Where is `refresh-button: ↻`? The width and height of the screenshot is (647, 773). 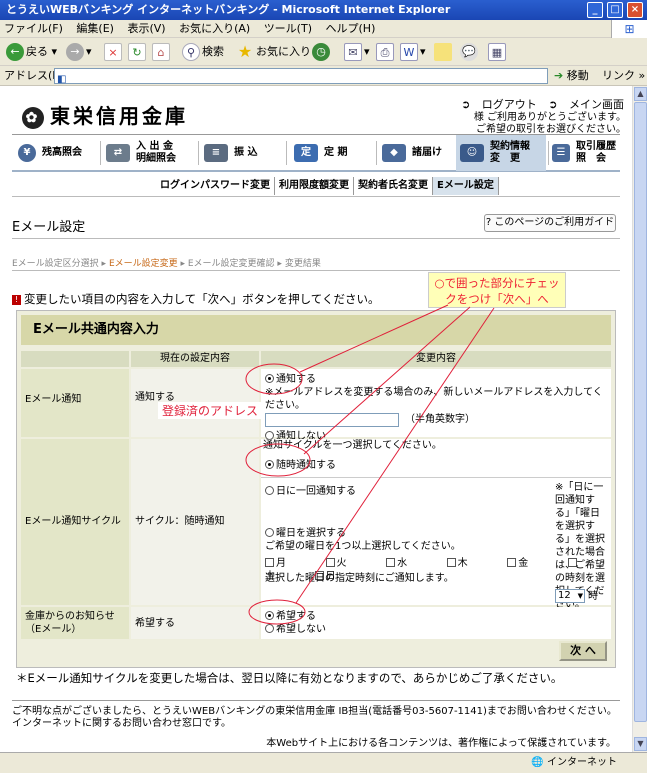
refresh-button: ↻ is located at coordinates (138, 52).